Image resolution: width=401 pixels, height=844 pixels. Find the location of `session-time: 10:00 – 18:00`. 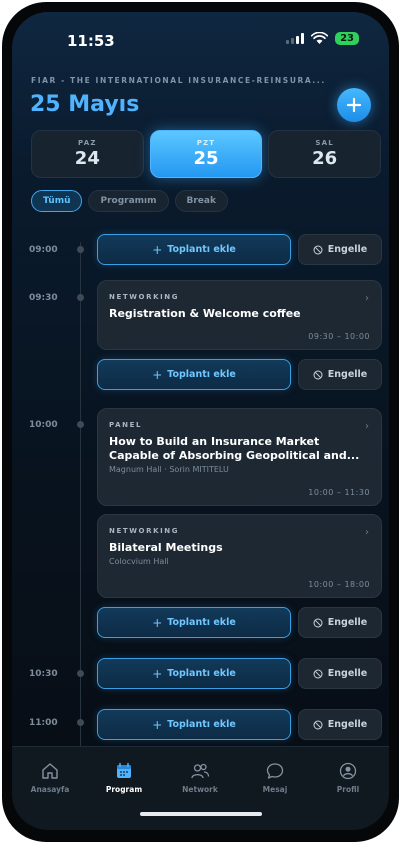

session-time: 10:00 – 18:00 is located at coordinates (339, 584).